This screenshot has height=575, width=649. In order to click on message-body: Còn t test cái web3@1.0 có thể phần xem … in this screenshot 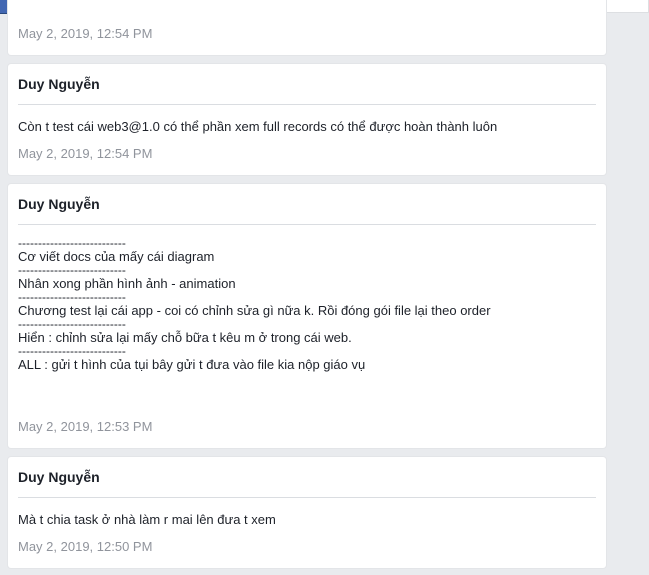, I will do `click(257, 126)`.